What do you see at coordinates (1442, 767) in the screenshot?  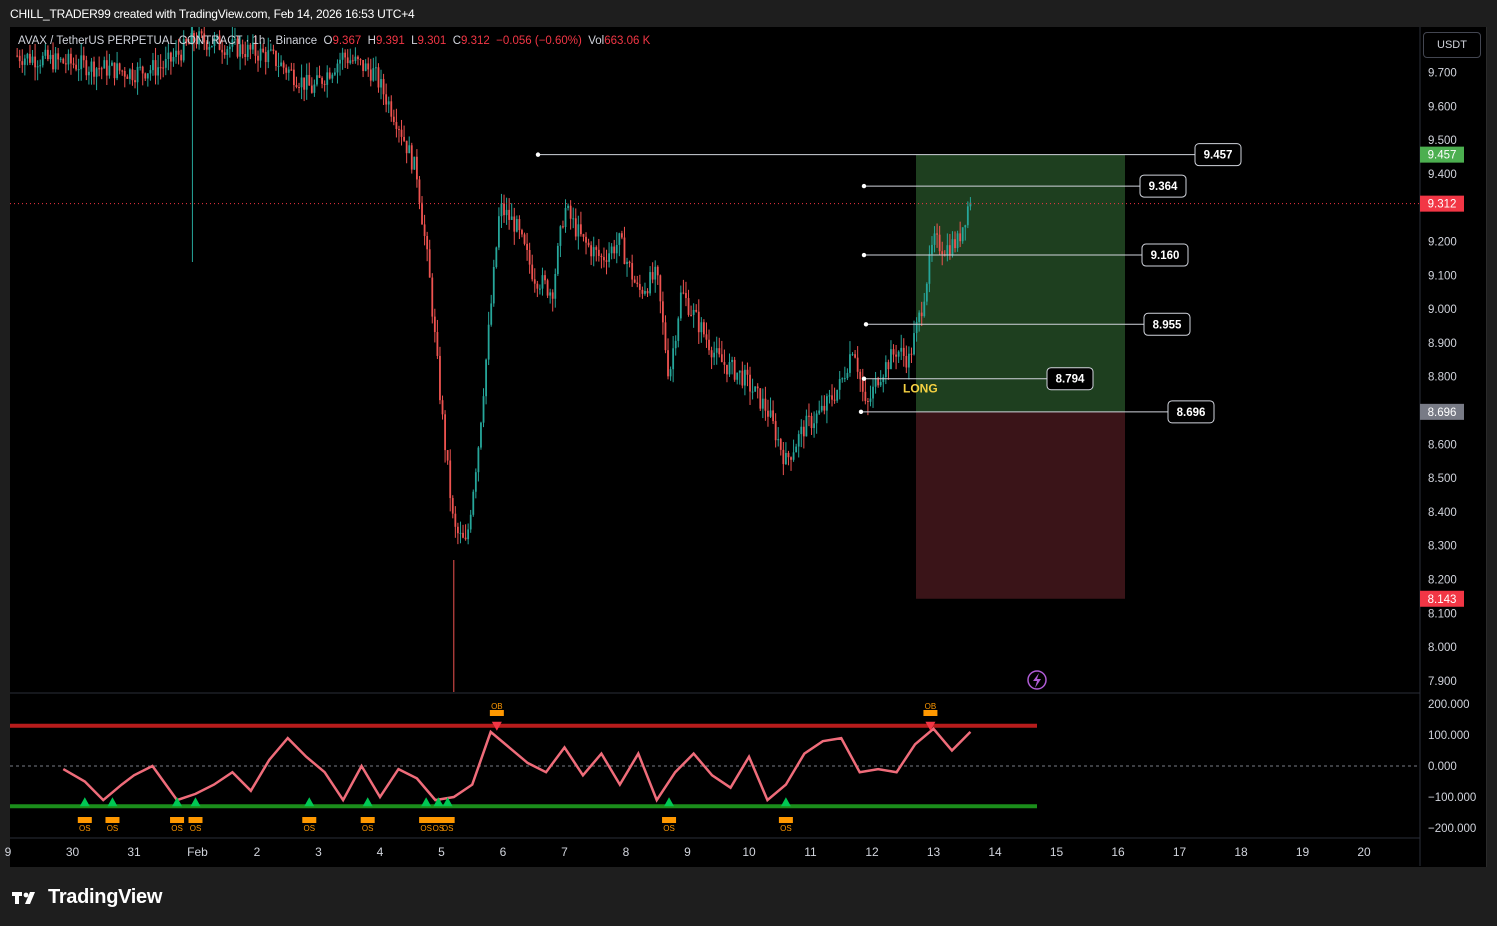 I see `oscillator-tick: 0.000` at bounding box center [1442, 767].